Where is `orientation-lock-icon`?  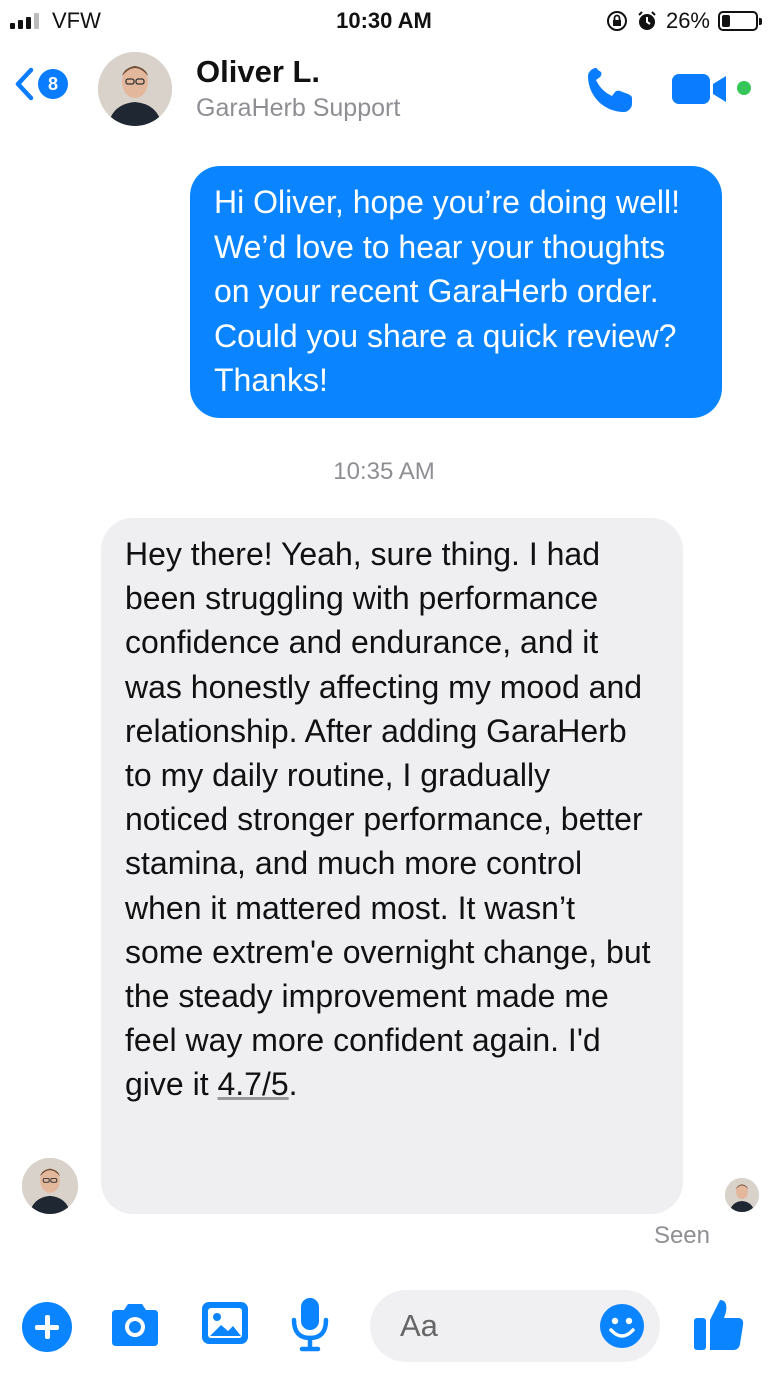 orientation-lock-icon is located at coordinates (616, 21).